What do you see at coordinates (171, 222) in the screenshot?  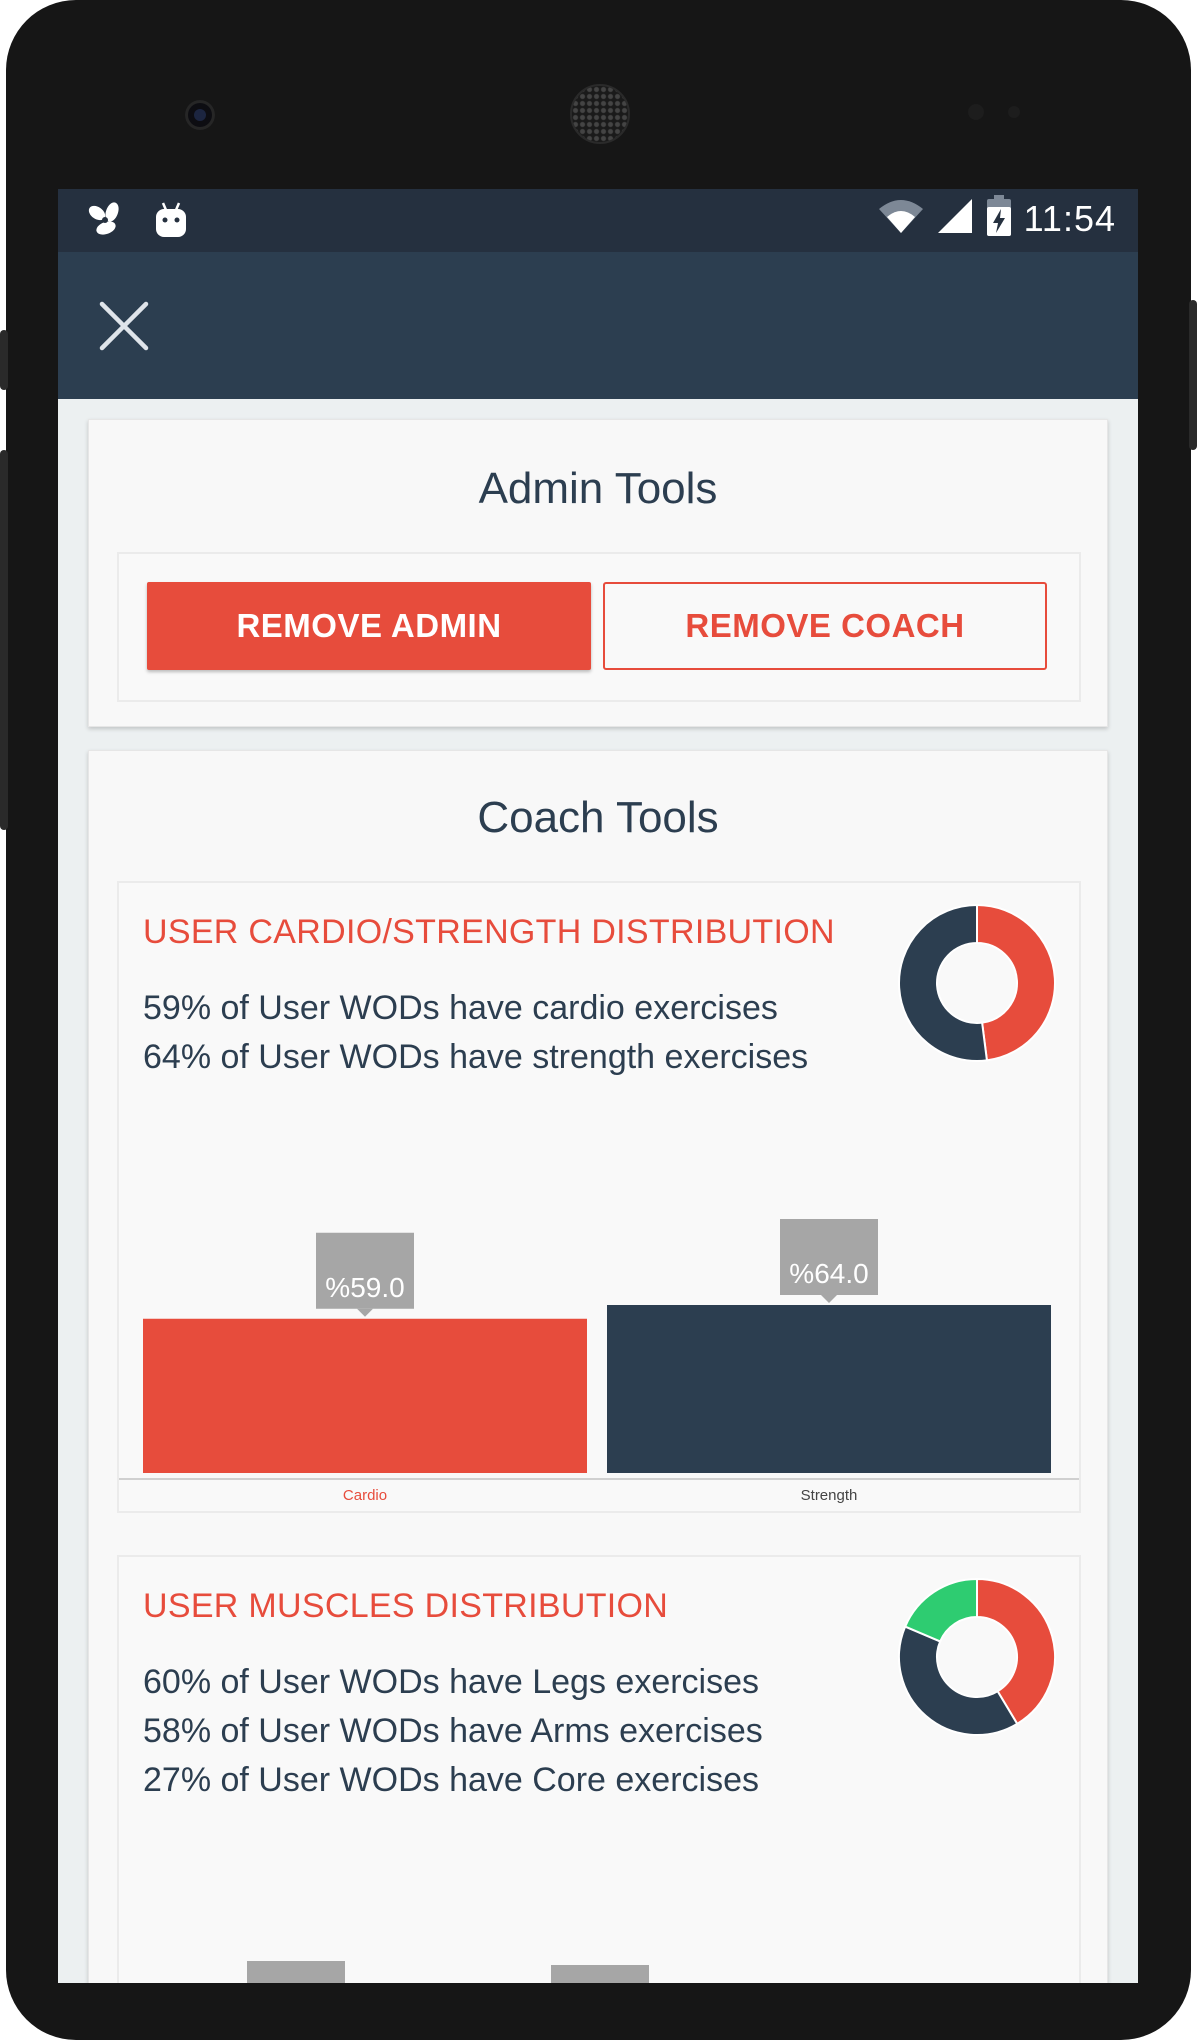 I see `android-icon` at bounding box center [171, 222].